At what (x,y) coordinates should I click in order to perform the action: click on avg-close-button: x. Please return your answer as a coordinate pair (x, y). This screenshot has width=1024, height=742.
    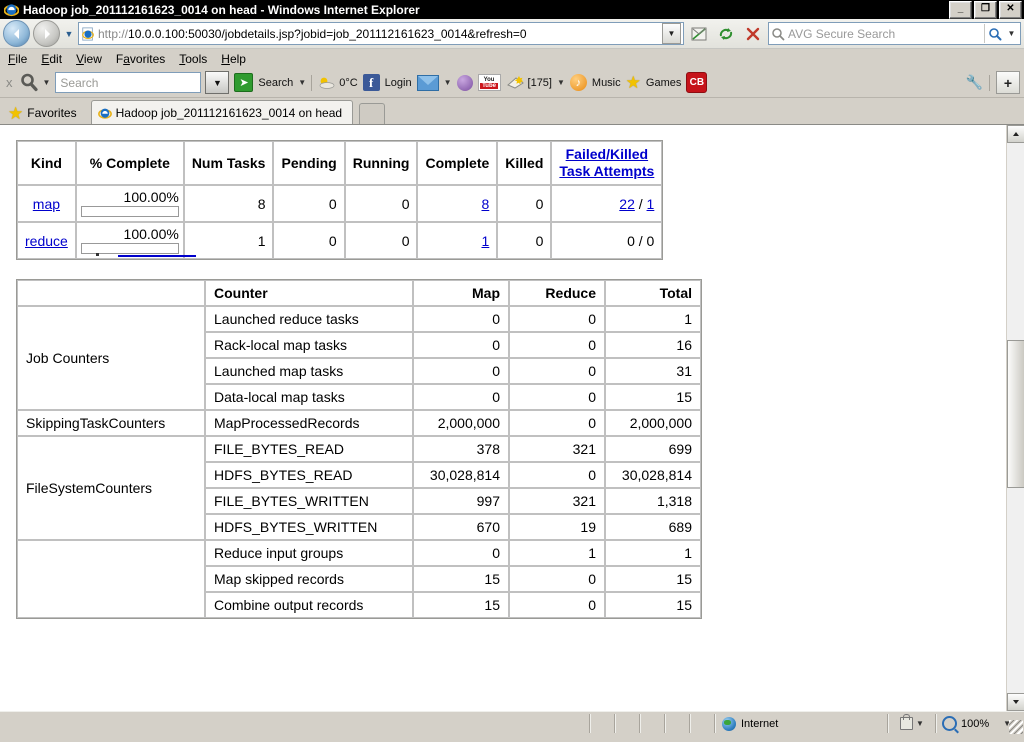
    Looking at the image, I should click on (9, 82).